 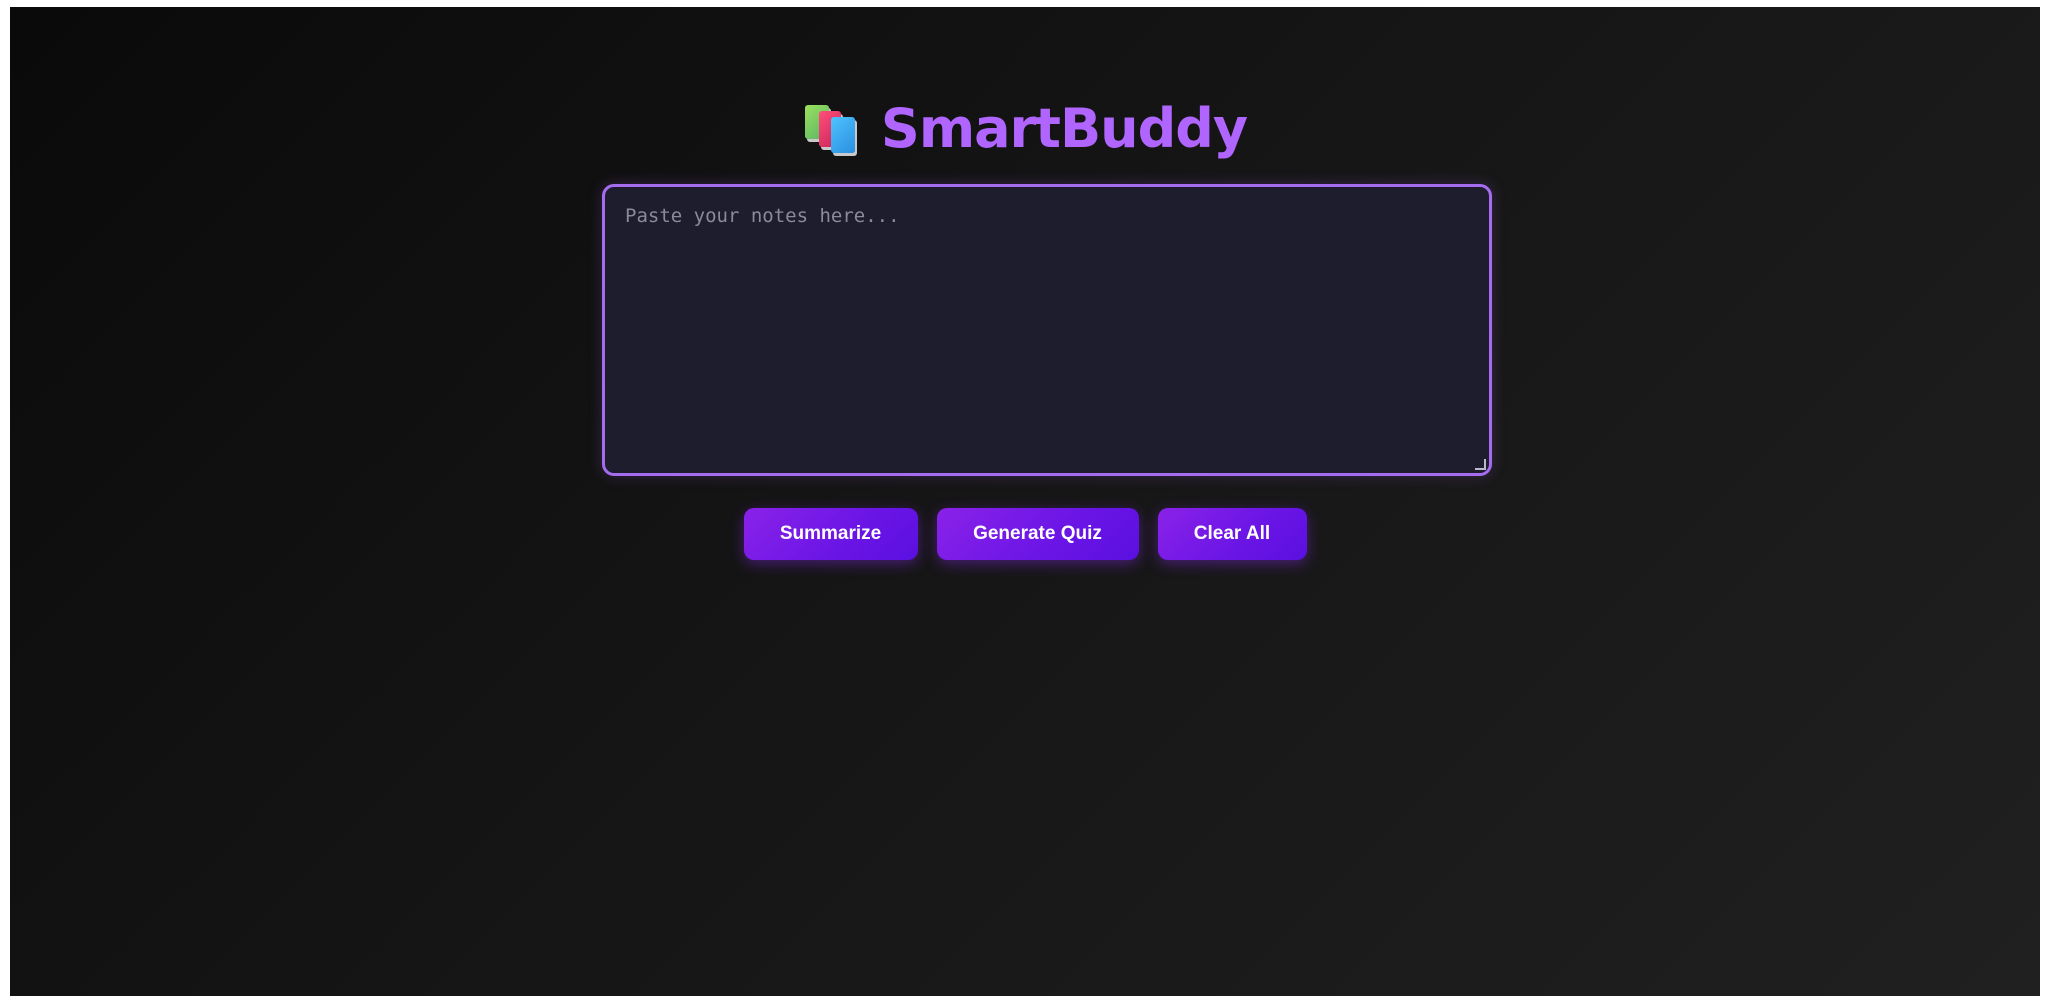 I want to click on header: SmartBuddy, so click(x=1025, y=129).